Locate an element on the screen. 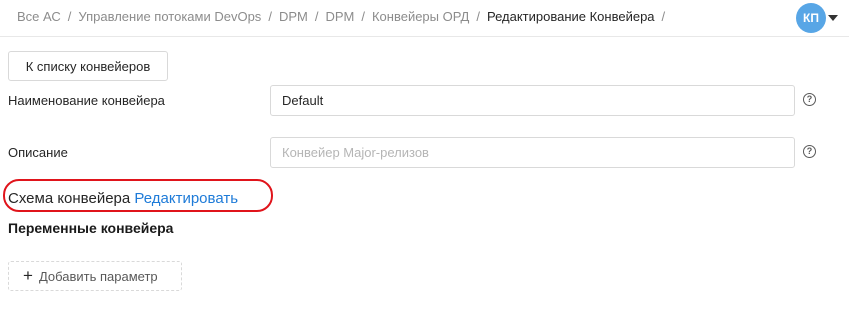  pipeline-name-input is located at coordinates (532, 100).